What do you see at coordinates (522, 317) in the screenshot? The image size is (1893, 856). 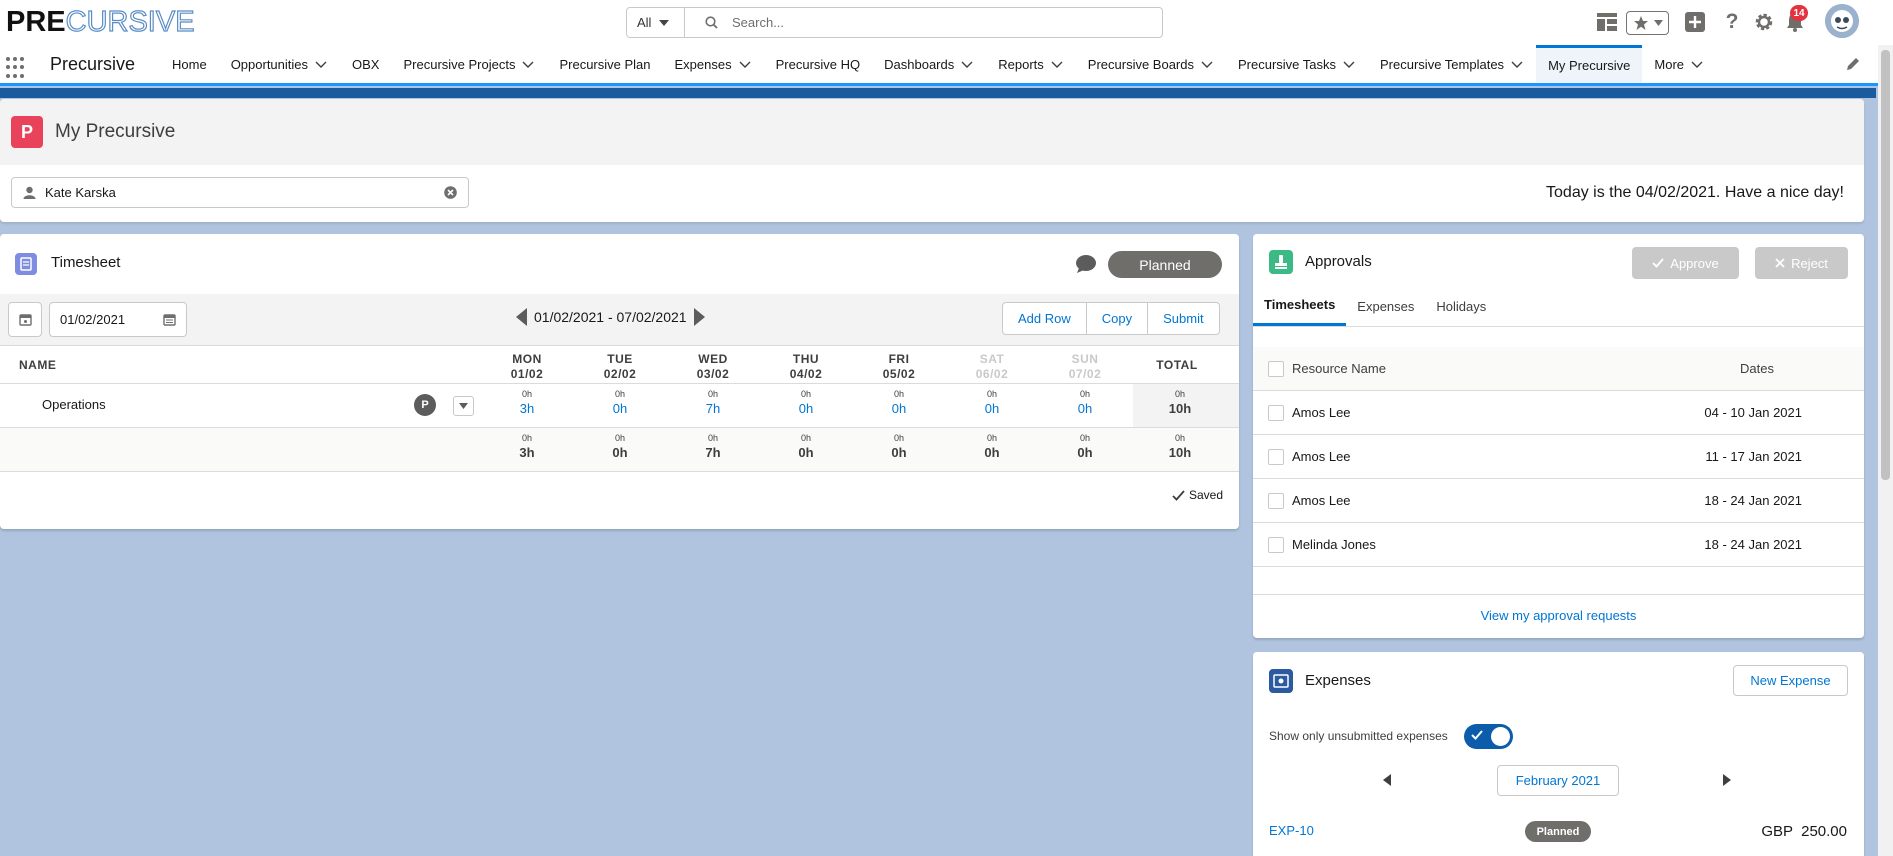 I see `previous-week-icon` at bounding box center [522, 317].